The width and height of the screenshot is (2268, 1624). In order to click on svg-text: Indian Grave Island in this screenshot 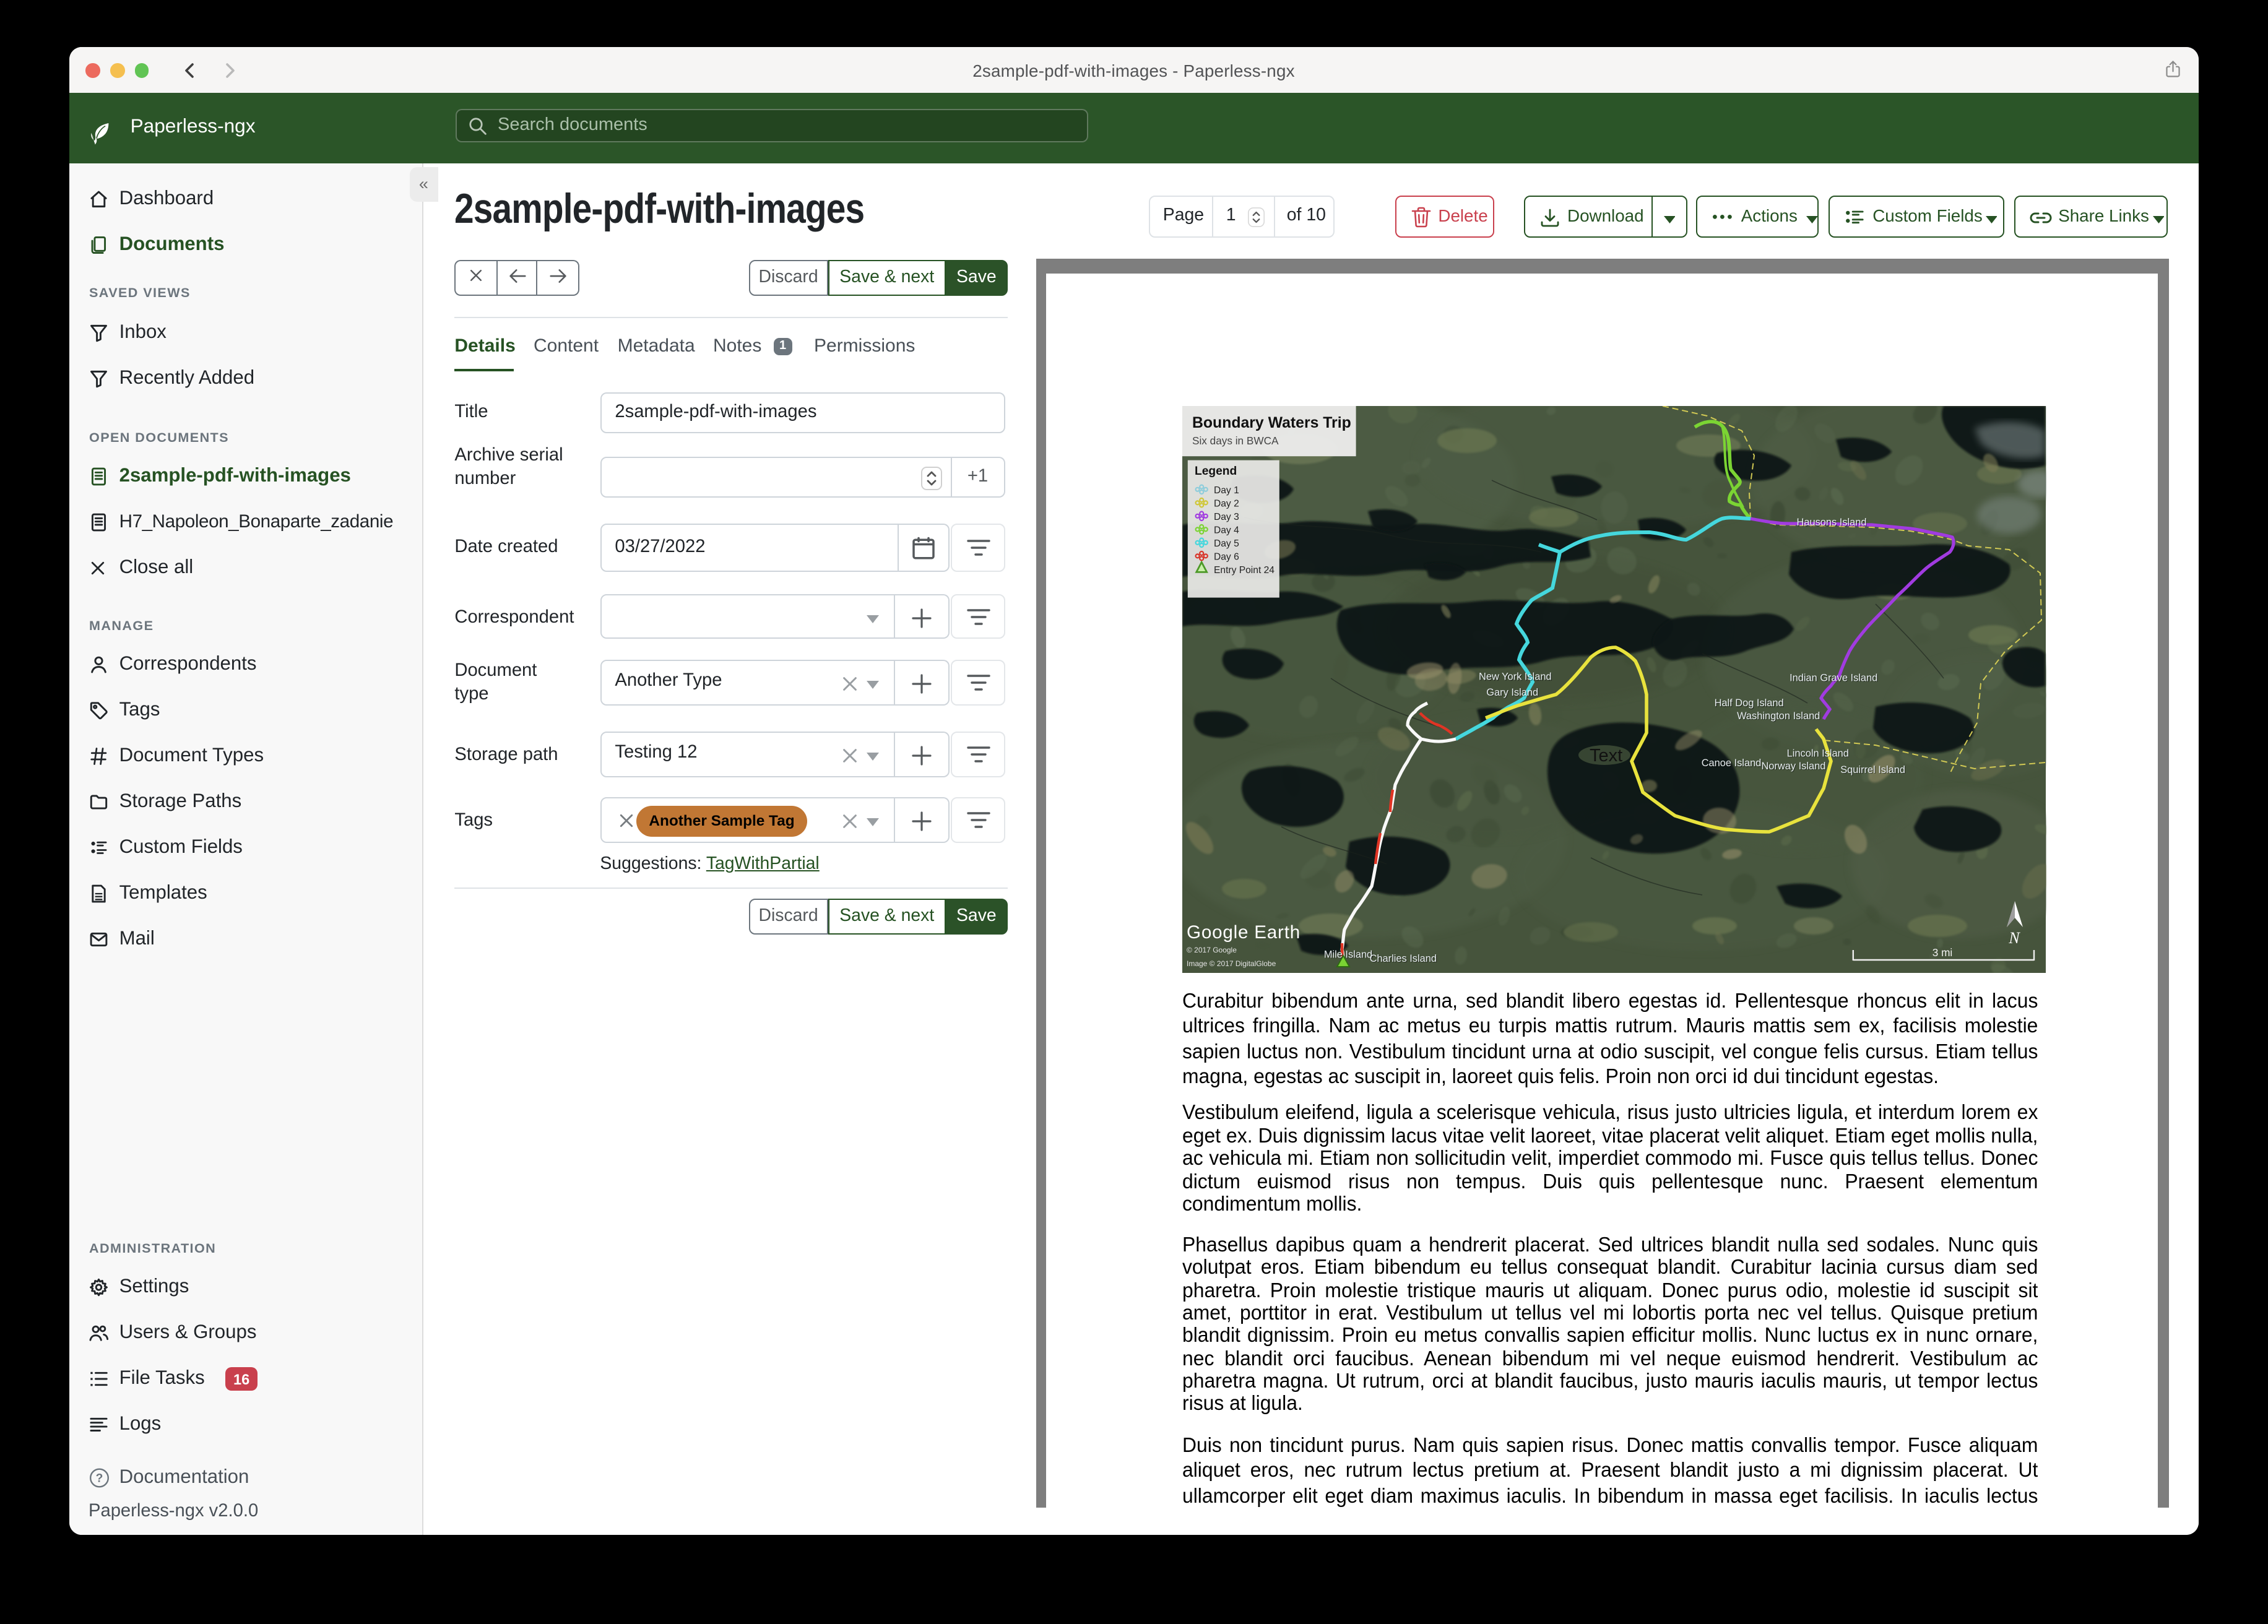, I will do `click(1834, 678)`.